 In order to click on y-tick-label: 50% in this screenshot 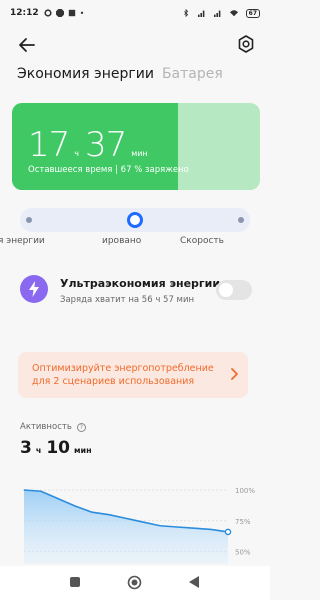, I will do `click(243, 553)`.